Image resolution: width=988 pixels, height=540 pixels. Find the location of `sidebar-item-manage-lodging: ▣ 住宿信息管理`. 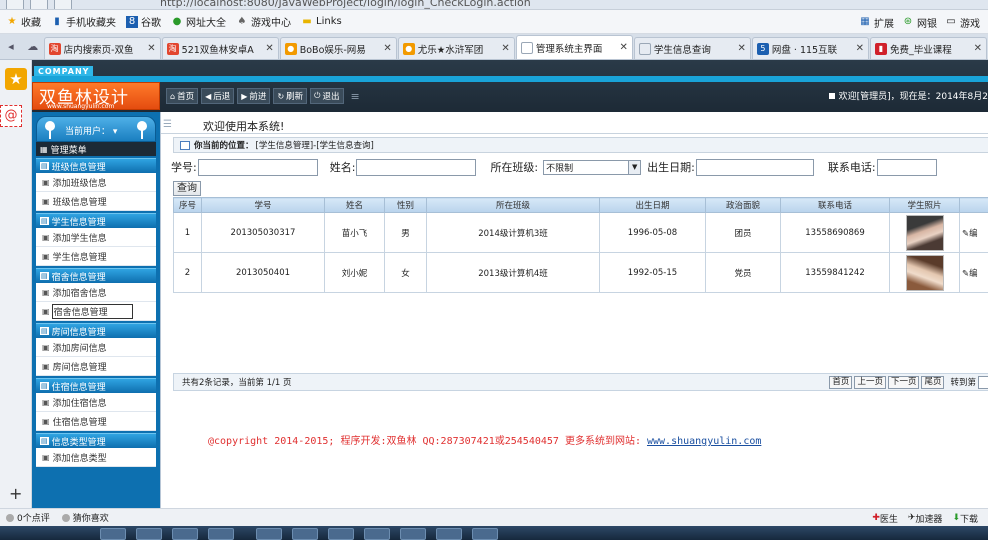

sidebar-item-manage-lodging: ▣ 住宿信息管理 is located at coordinates (96, 421).